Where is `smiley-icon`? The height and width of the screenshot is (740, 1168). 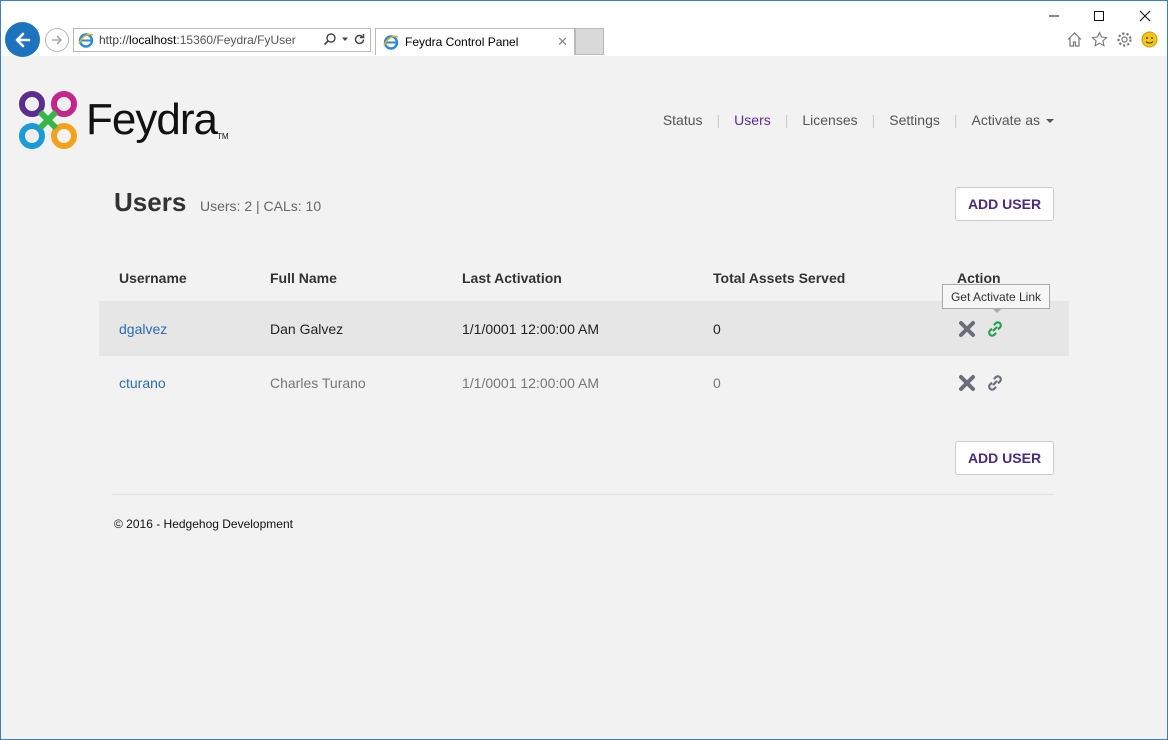
smiley-icon is located at coordinates (1149, 39).